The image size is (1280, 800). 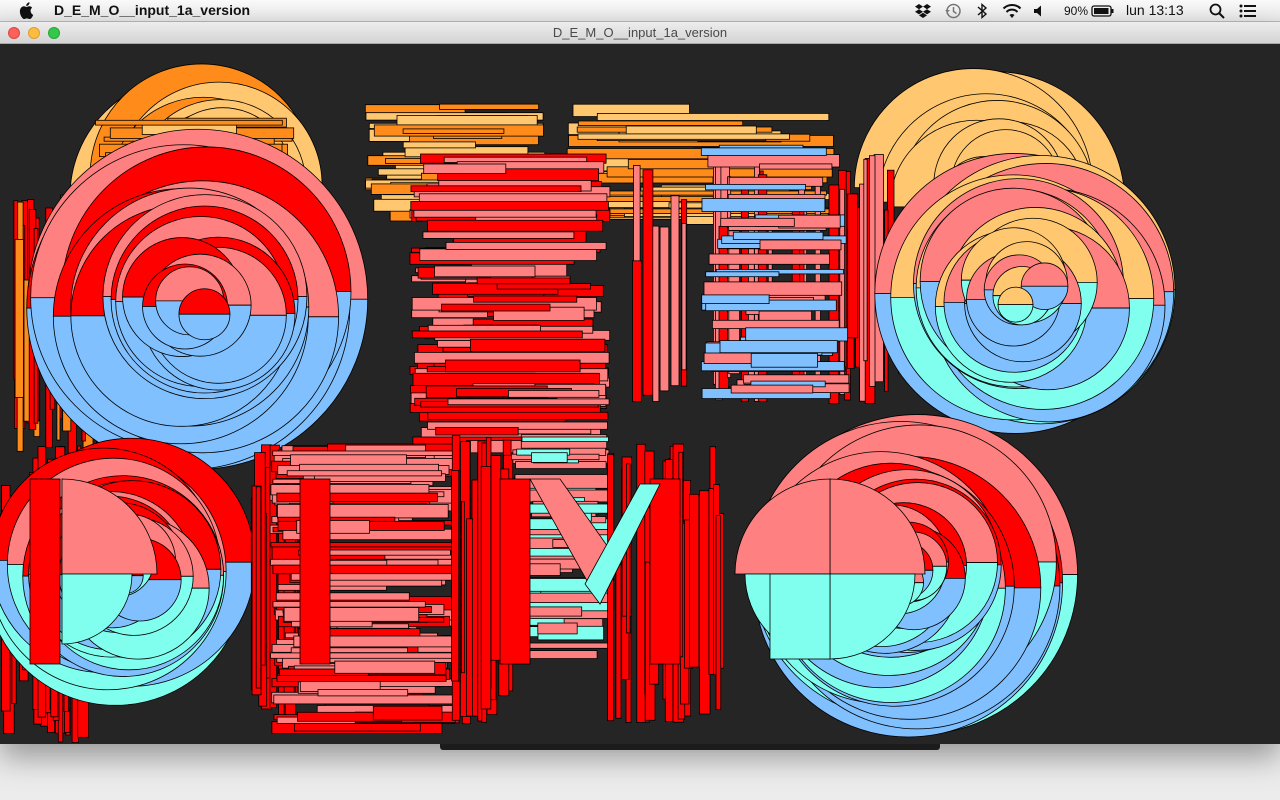 What do you see at coordinates (1039, 11) in the screenshot?
I see `volume-icon` at bounding box center [1039, 11].